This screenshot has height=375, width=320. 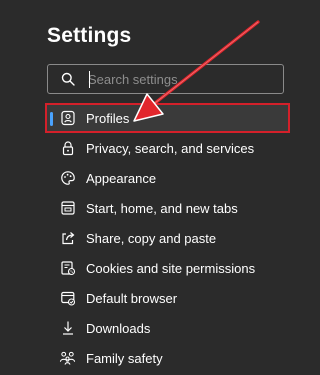 I want to click on share-icon, so click(x=67, y=238).